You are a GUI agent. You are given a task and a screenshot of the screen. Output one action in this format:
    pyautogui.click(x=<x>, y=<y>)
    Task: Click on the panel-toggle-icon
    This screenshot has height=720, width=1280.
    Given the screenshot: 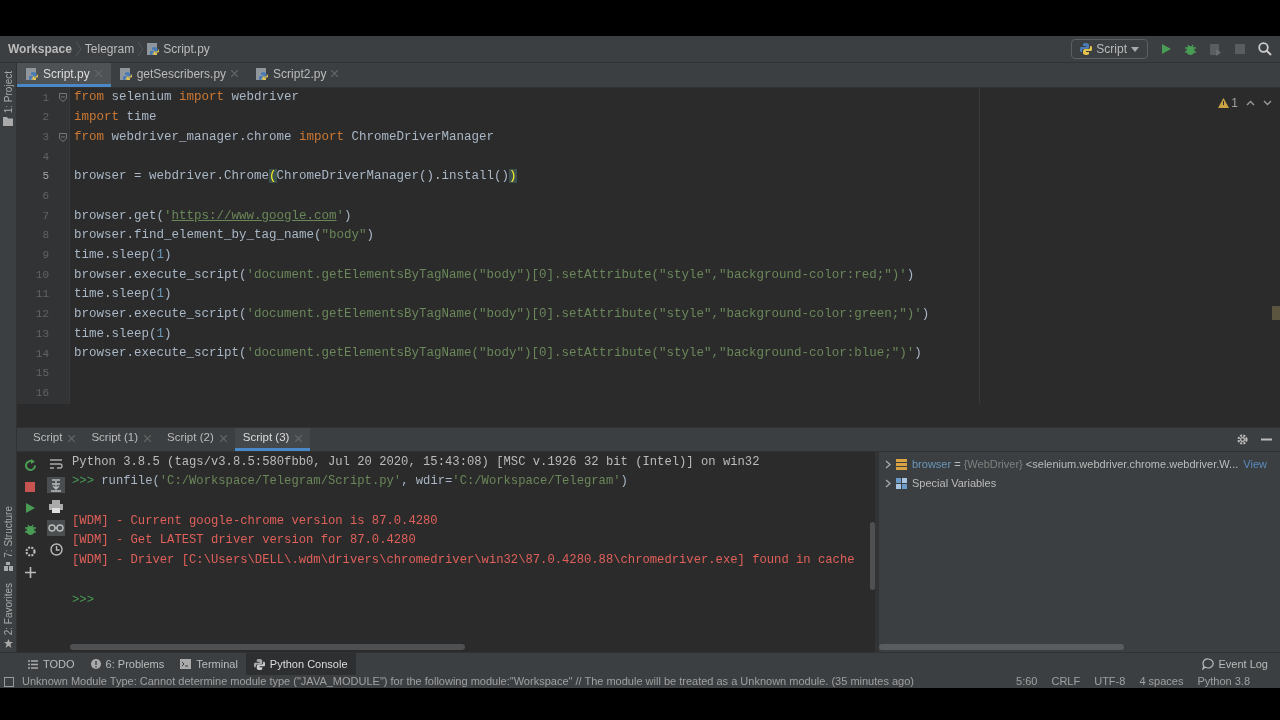 What is the action you would take?
    pyautogui.click(x=9, y=681)
    